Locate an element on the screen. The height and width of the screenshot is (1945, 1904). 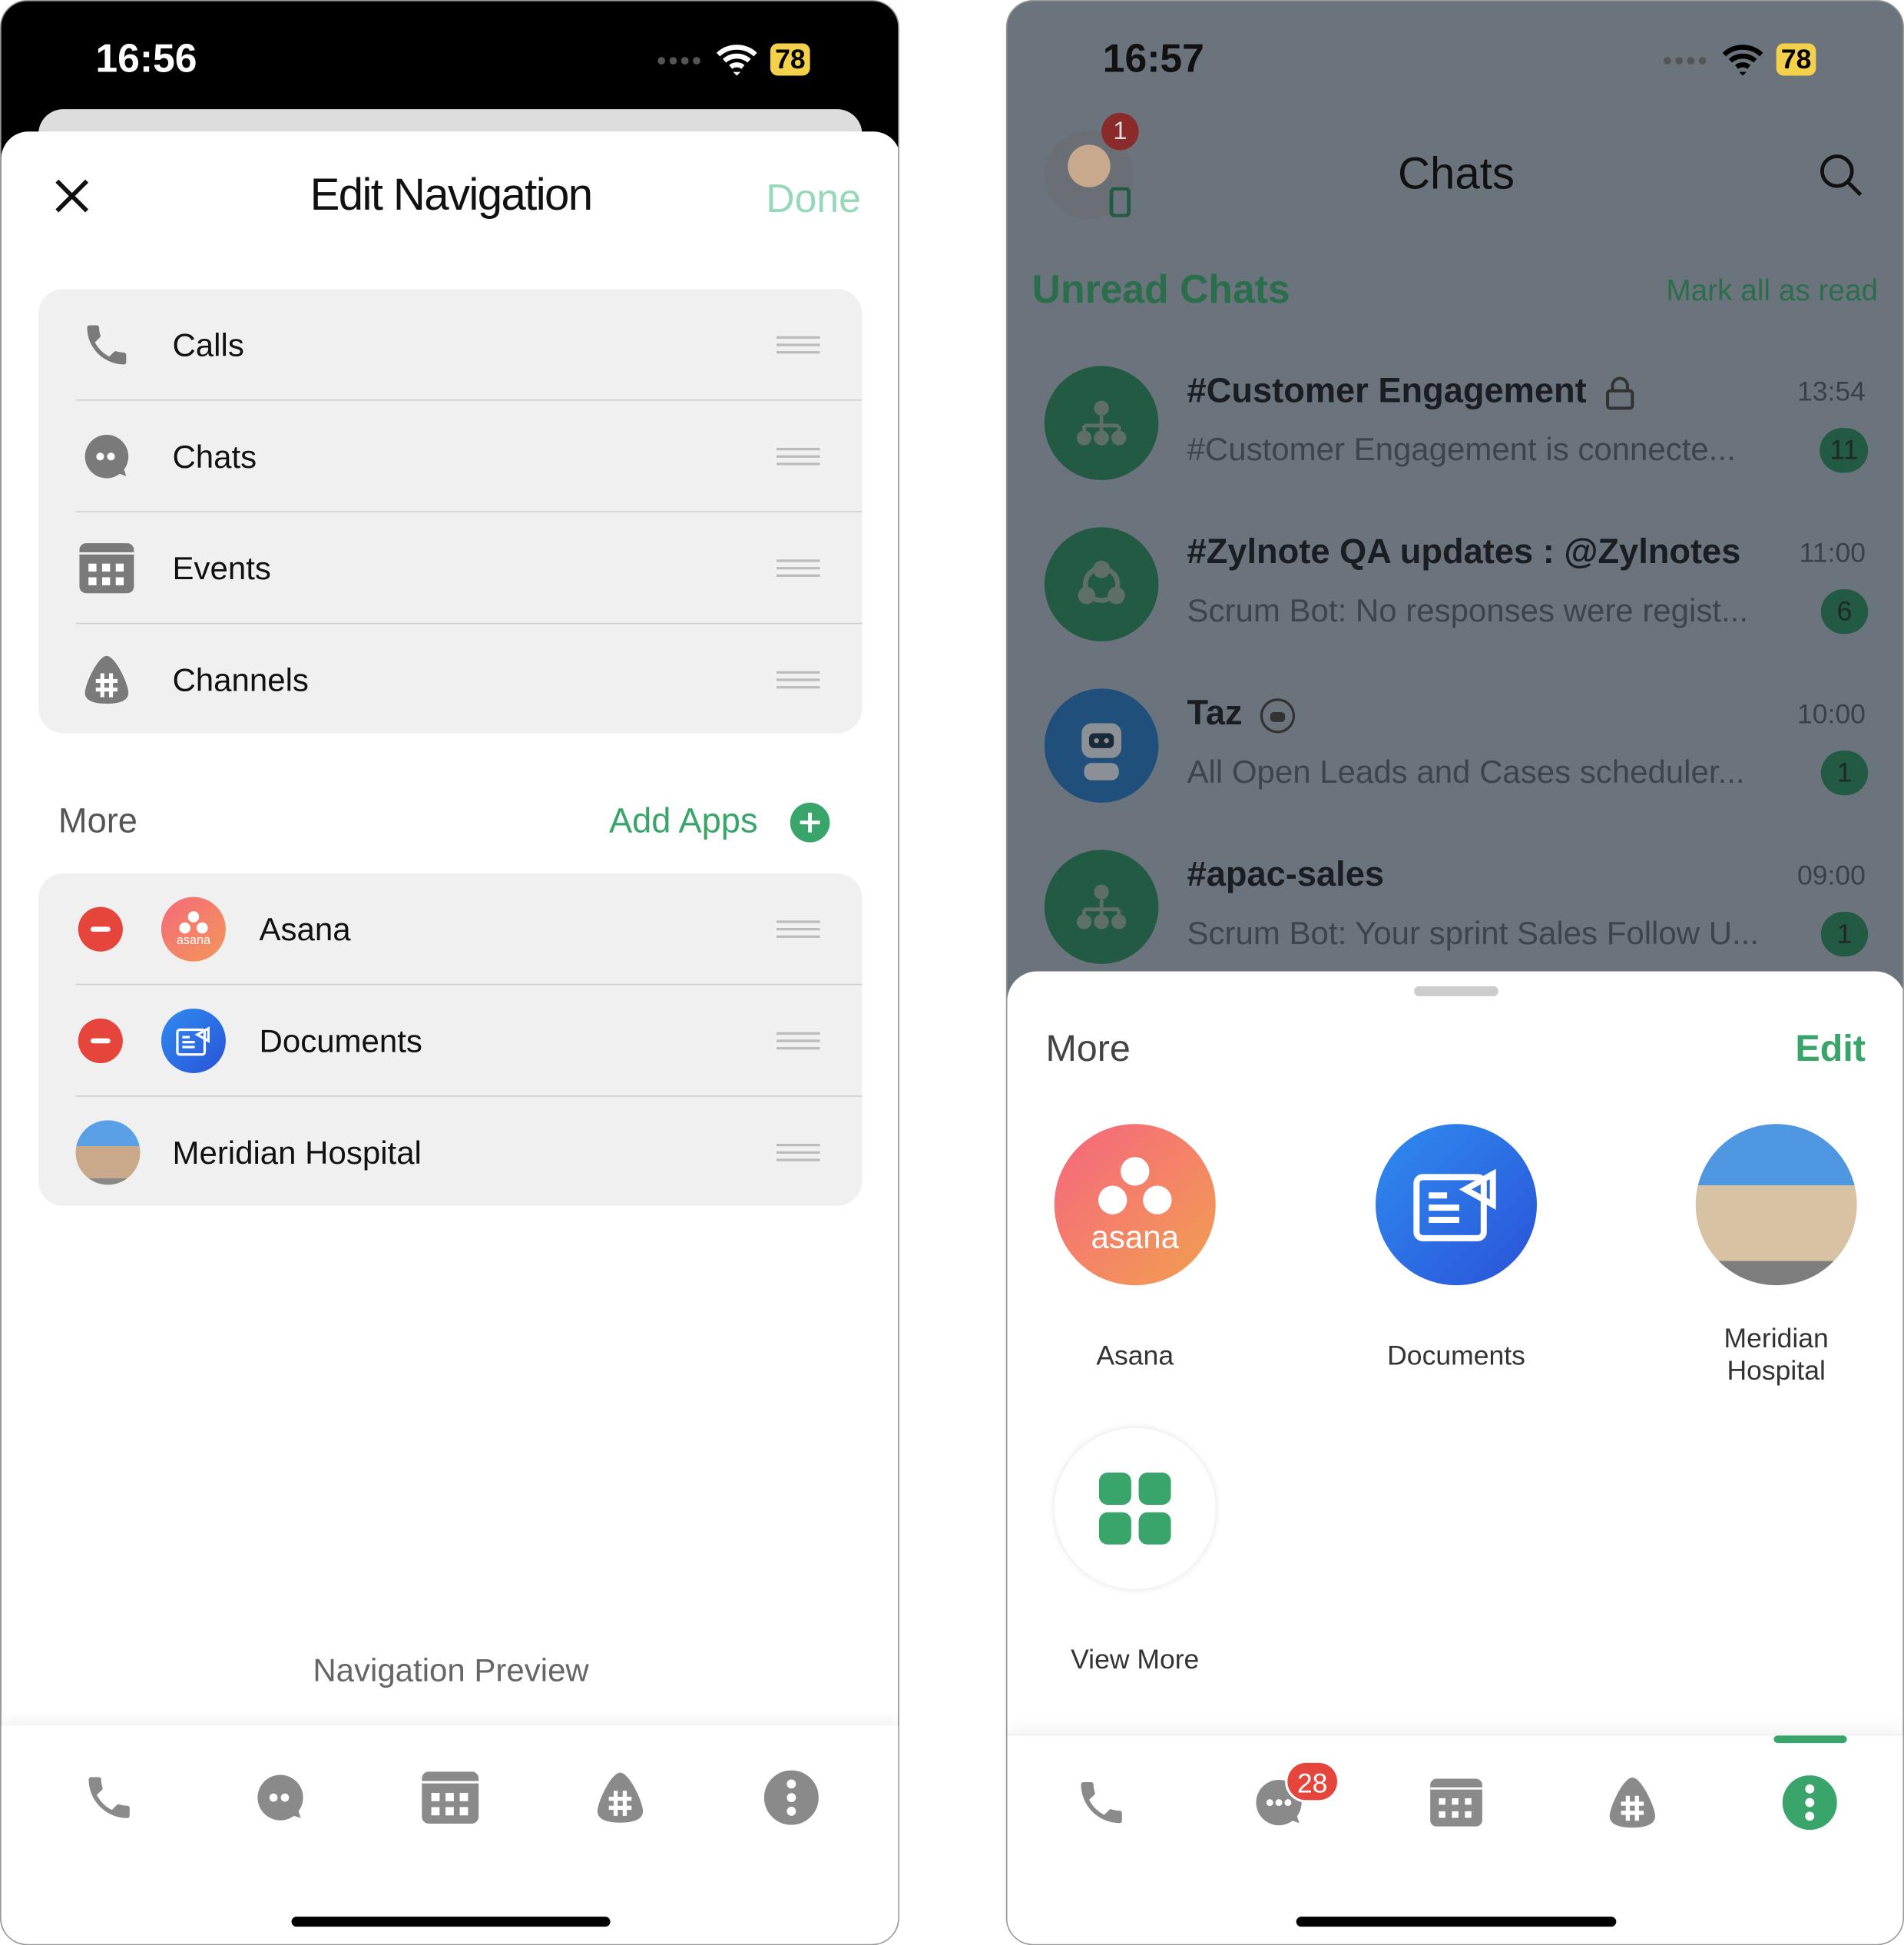
unread-badge: 11 is located at coordinates (1845, 450).